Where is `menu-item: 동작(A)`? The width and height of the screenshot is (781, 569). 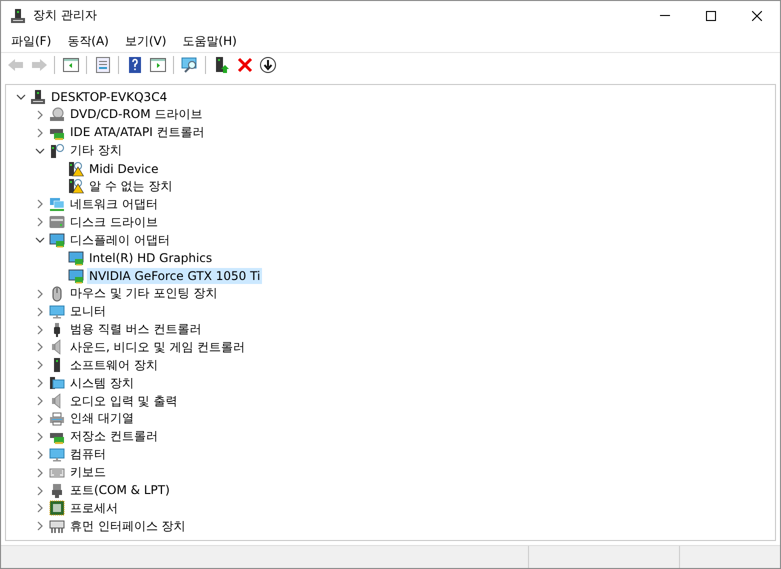
menu-item: 동작(A) is located at coordinates (88, 41).